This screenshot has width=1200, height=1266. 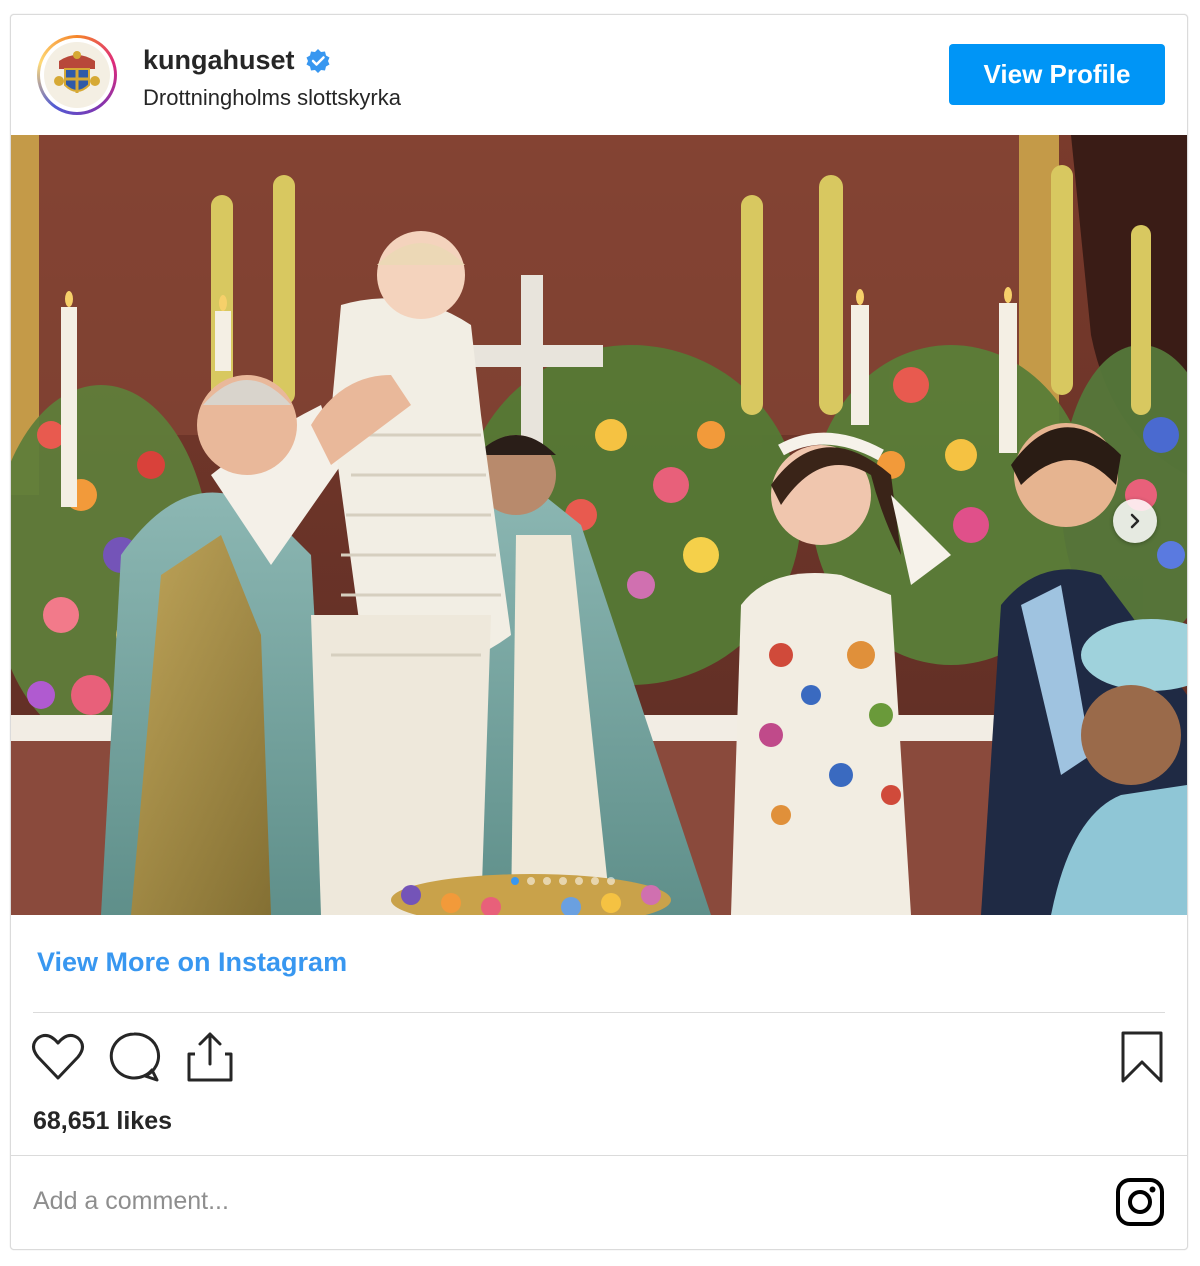 I want to click on avatar, so click(x=77, y=75).